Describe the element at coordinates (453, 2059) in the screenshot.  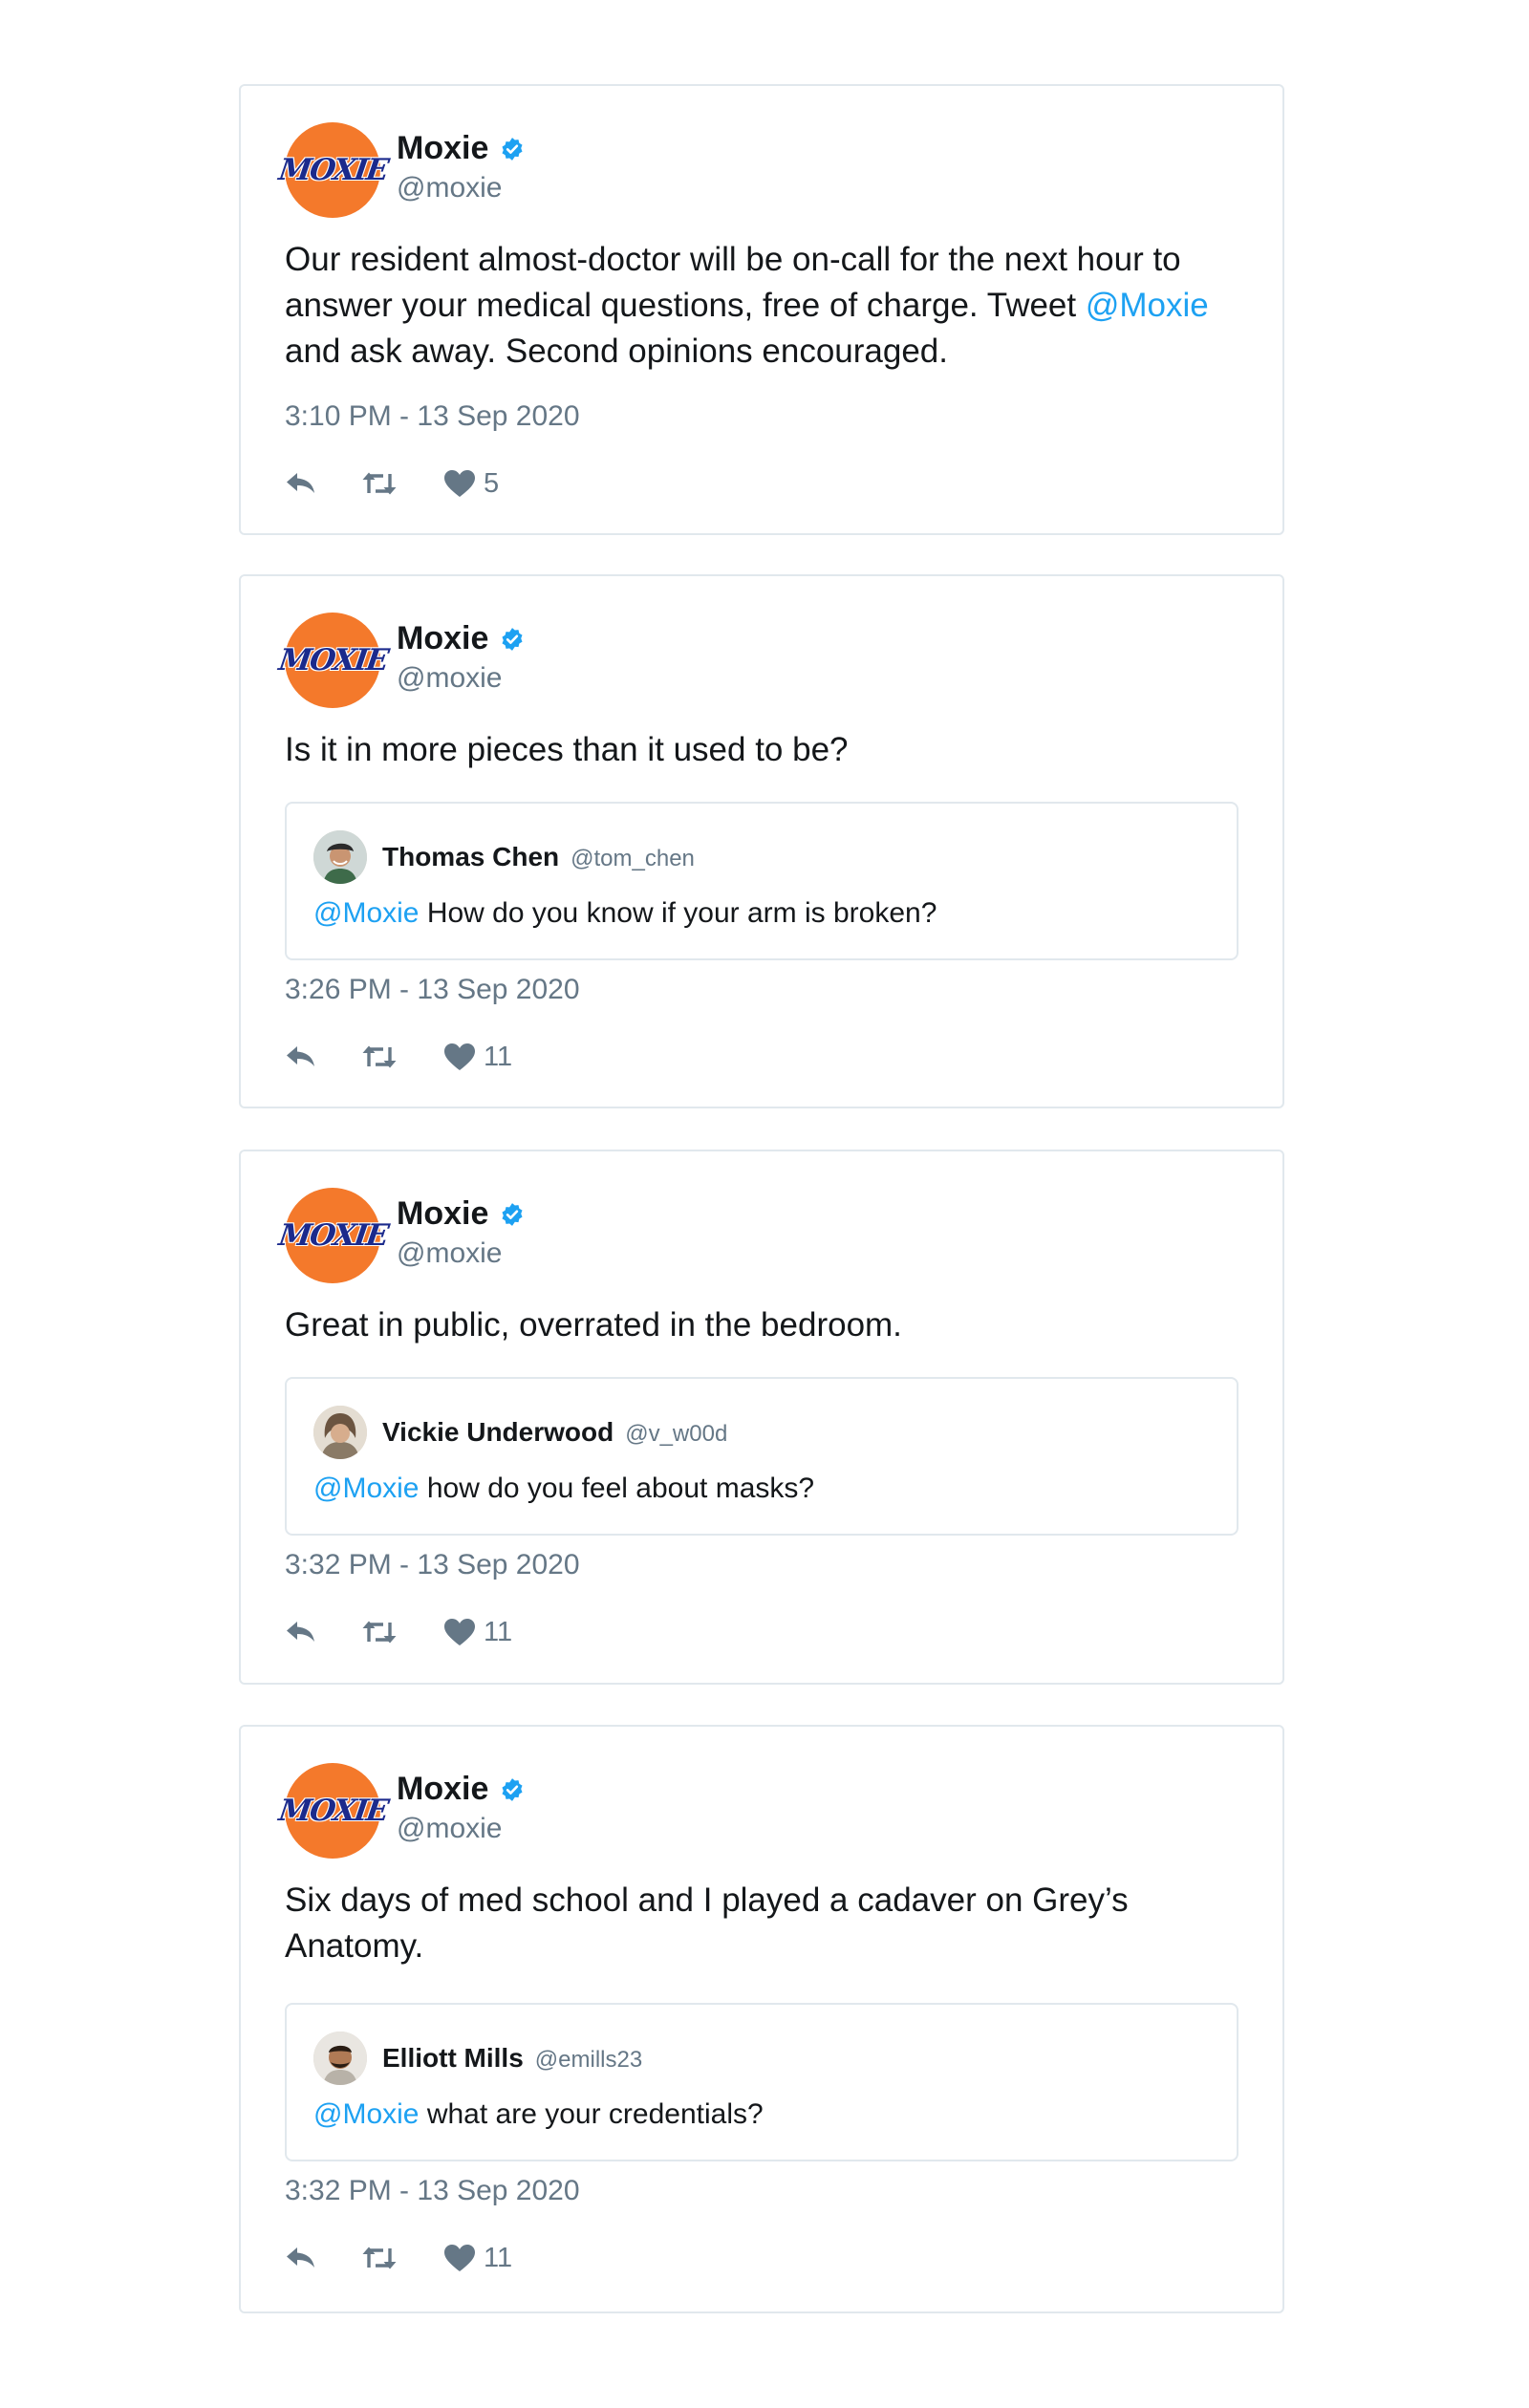
I see `quoted-author-name: Elliott Mills` at that location.